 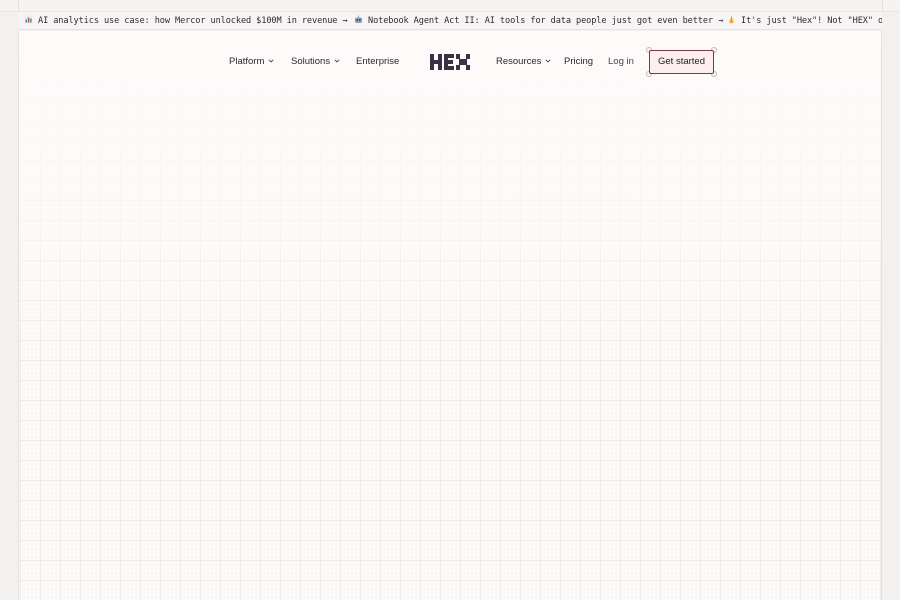 I want to click on top-strip, so click(x=450, y=6).